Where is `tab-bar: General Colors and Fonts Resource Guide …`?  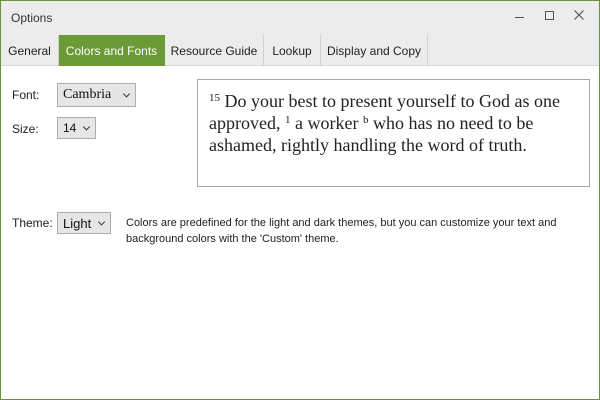 tab-bar: General Colors and Fonts Resource Guide … is located at coordinates (300, 50).